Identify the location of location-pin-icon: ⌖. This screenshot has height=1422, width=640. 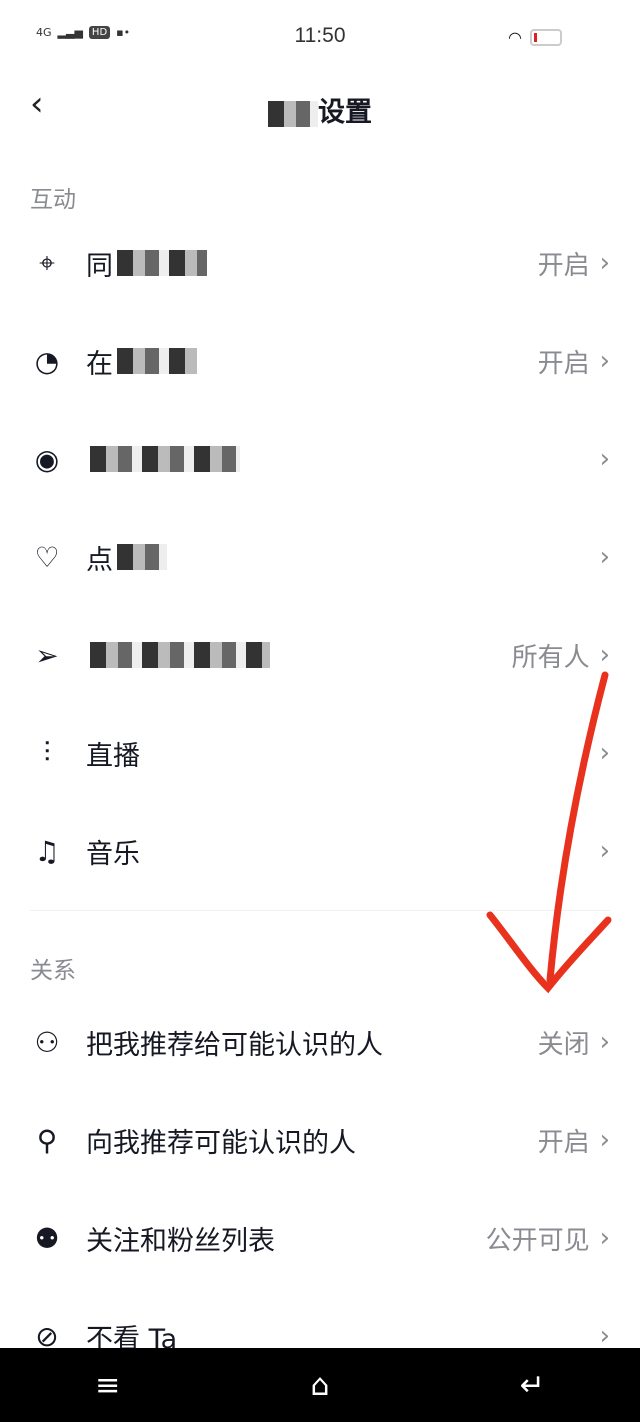
(47, 262).